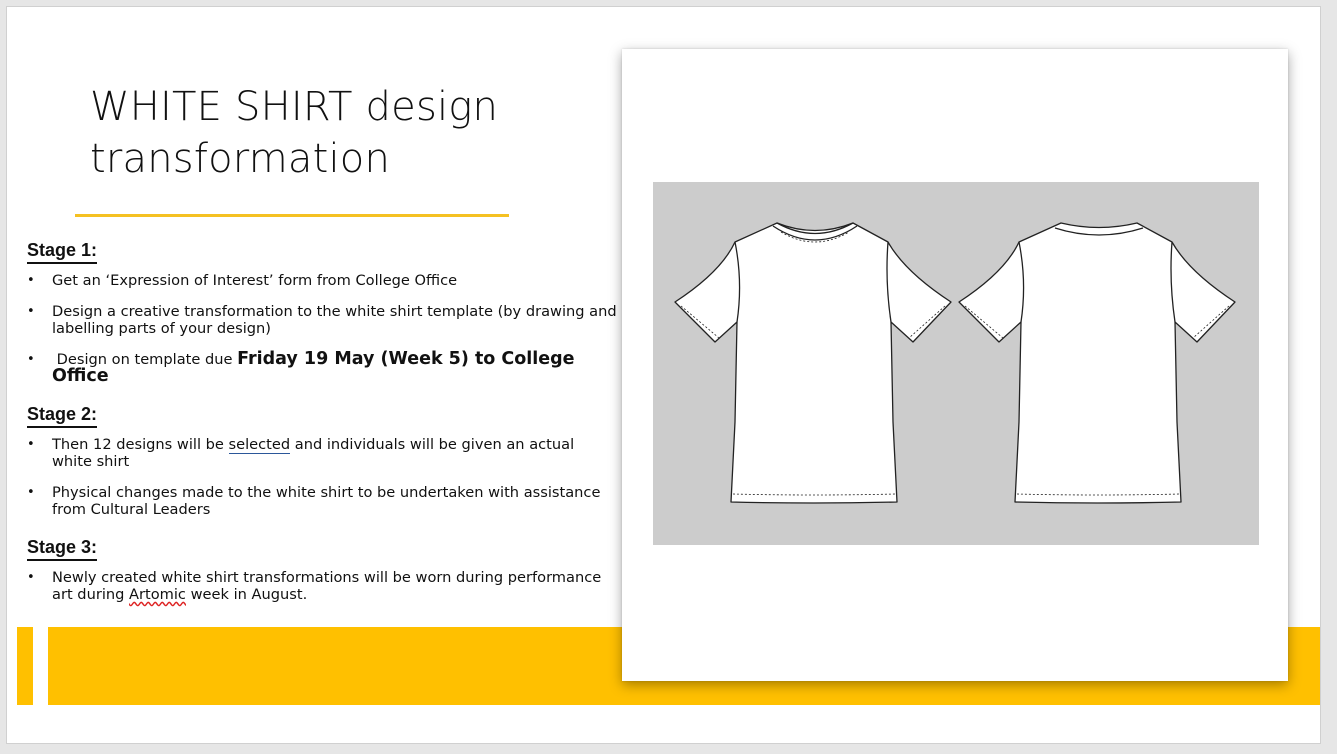 This screenshot has width=1337, height=754. What do you see at coordinates (1097, 363) in the screenshot?
I see `tshirt-back-icon` at bounding box center [1097, 363].